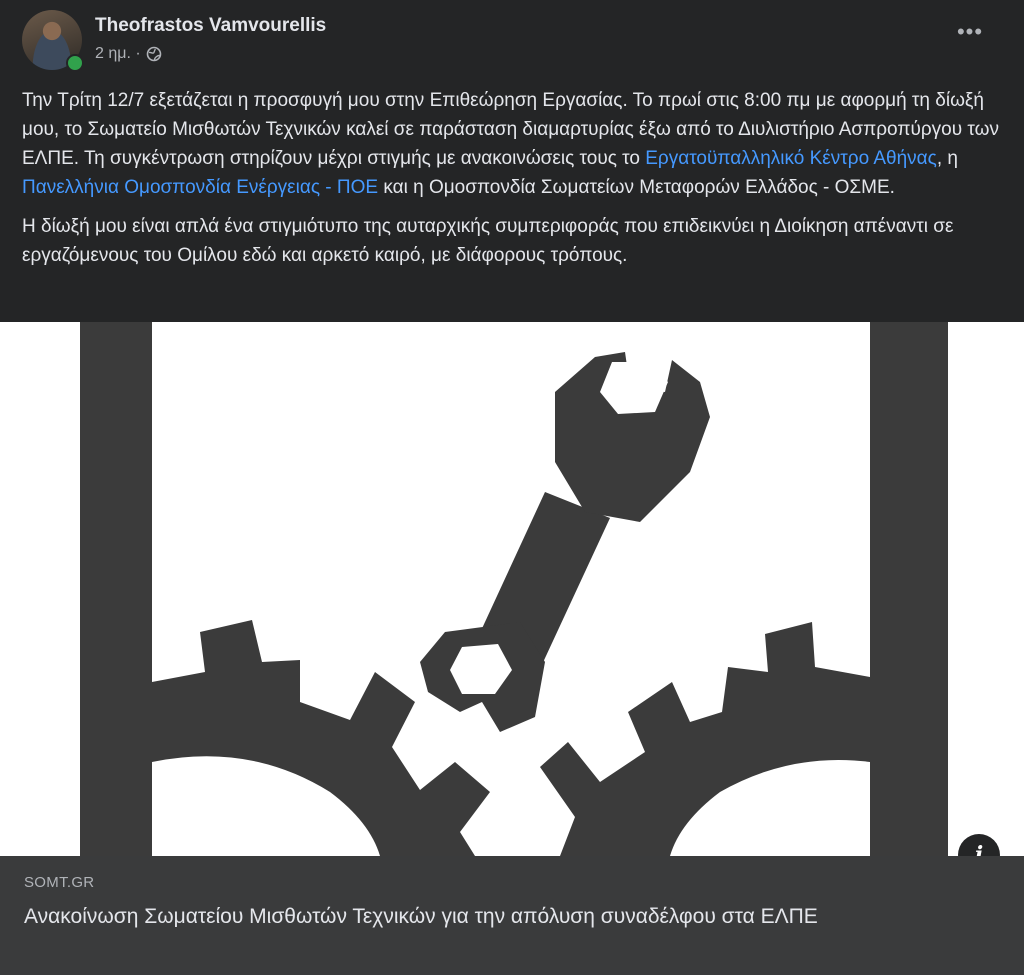 The image size is (1024, 975). I want to click on link-ergatoypallilko-kentro: Εργατοϋπαλληλικό Κέντρο Αθήνας, so click(791, 158).